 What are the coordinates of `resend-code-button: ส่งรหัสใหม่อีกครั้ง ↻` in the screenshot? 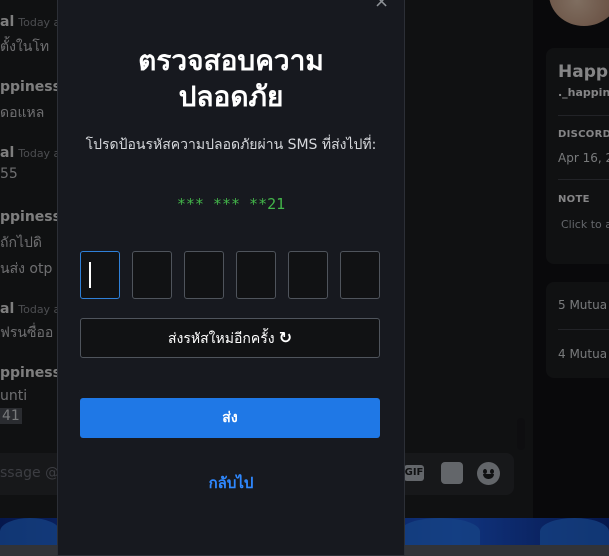 It's located at (230, 338).